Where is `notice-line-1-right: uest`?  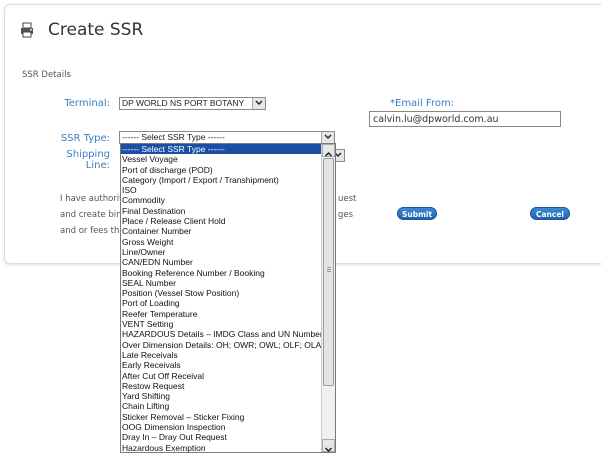
notice-line-1-right: uest is located at coordinates (347, 199).